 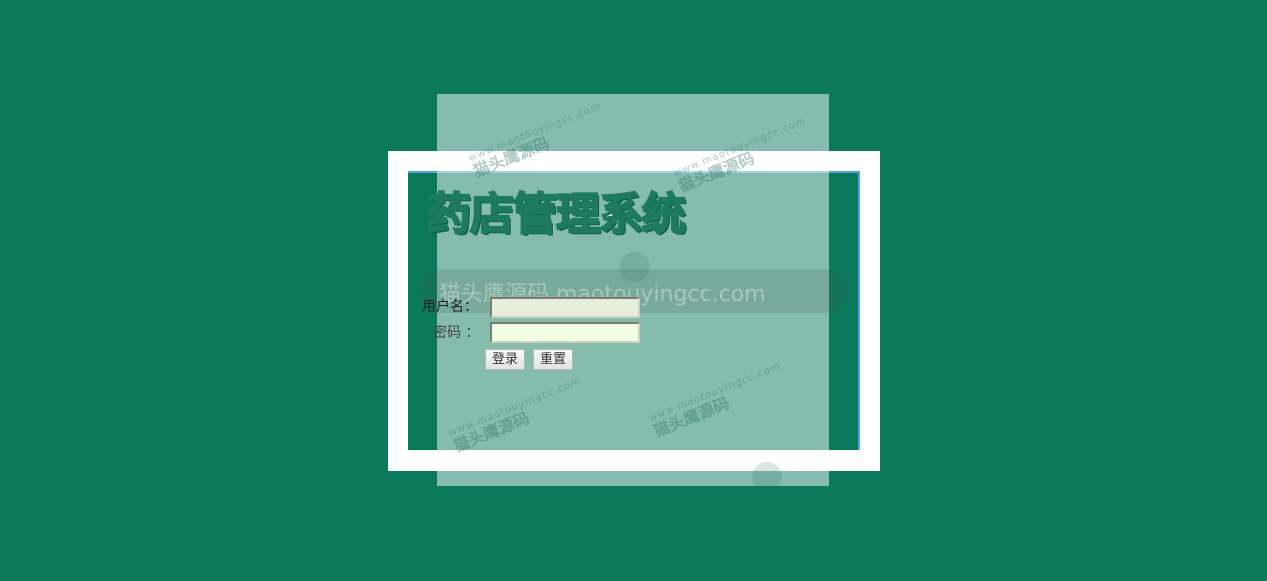 I want to click on username-input, so click(x=565, y=307).